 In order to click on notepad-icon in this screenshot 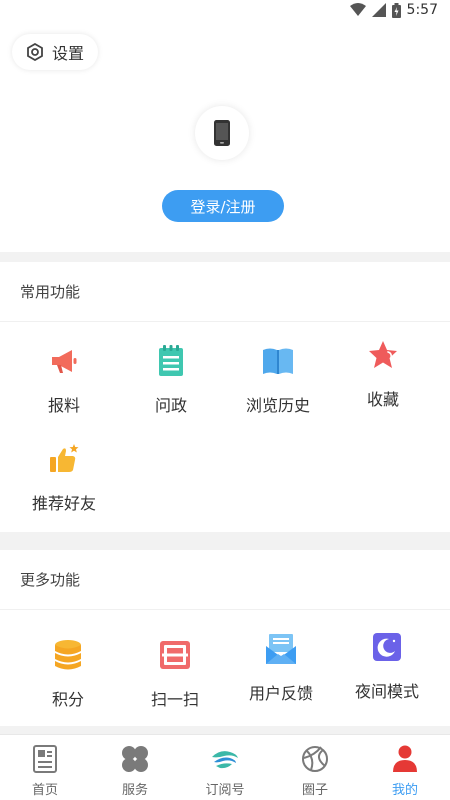, I will do `click(171, 360)`.